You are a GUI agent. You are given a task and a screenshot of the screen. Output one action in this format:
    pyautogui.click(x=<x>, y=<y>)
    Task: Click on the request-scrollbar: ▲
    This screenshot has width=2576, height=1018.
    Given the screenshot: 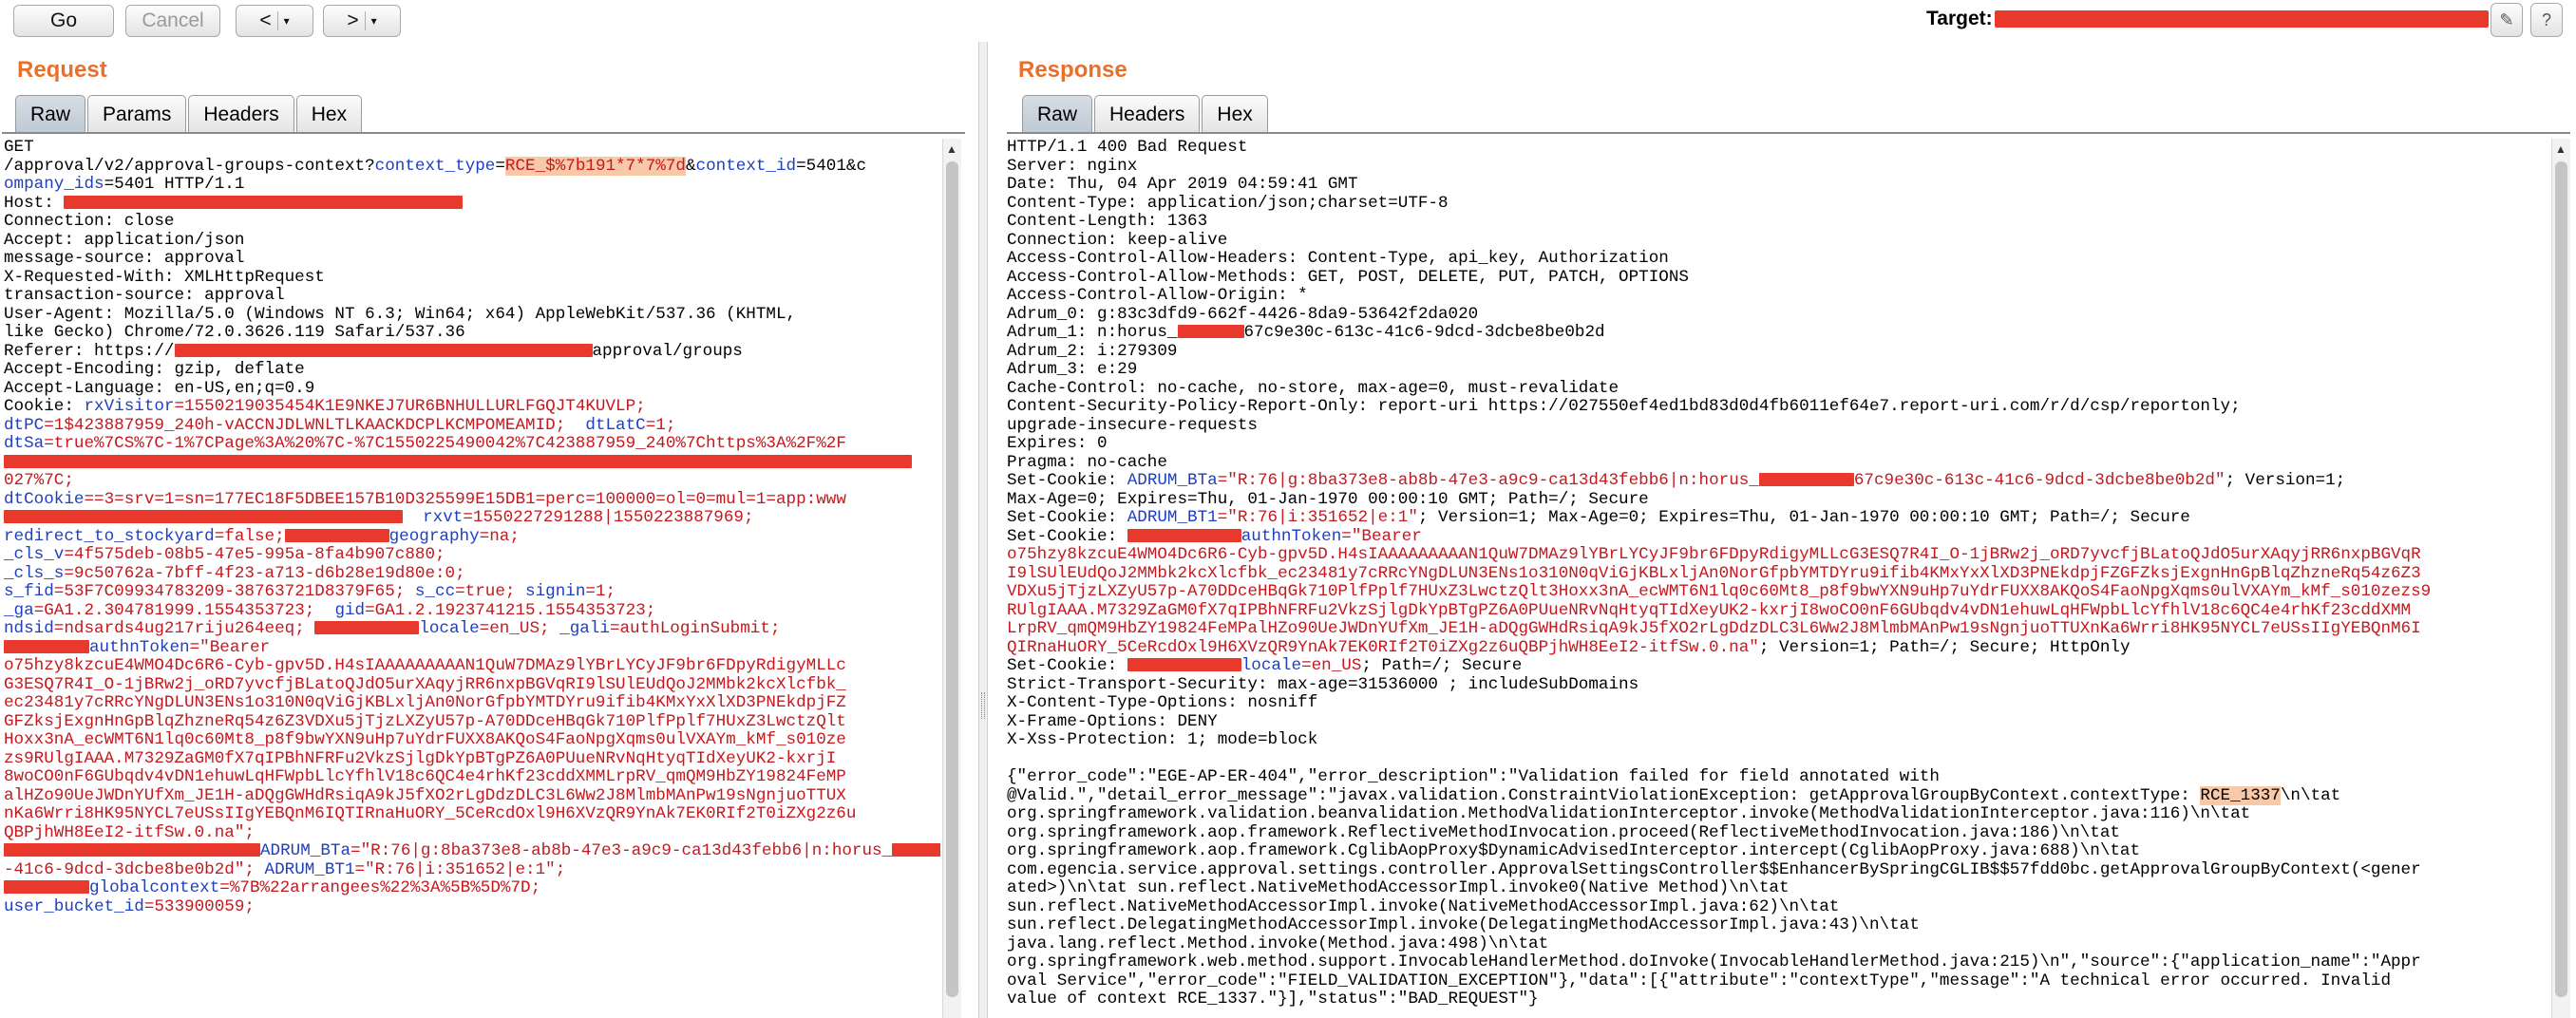 What is the action you would take?
    pyautogui.click(x=951, y=578)
    